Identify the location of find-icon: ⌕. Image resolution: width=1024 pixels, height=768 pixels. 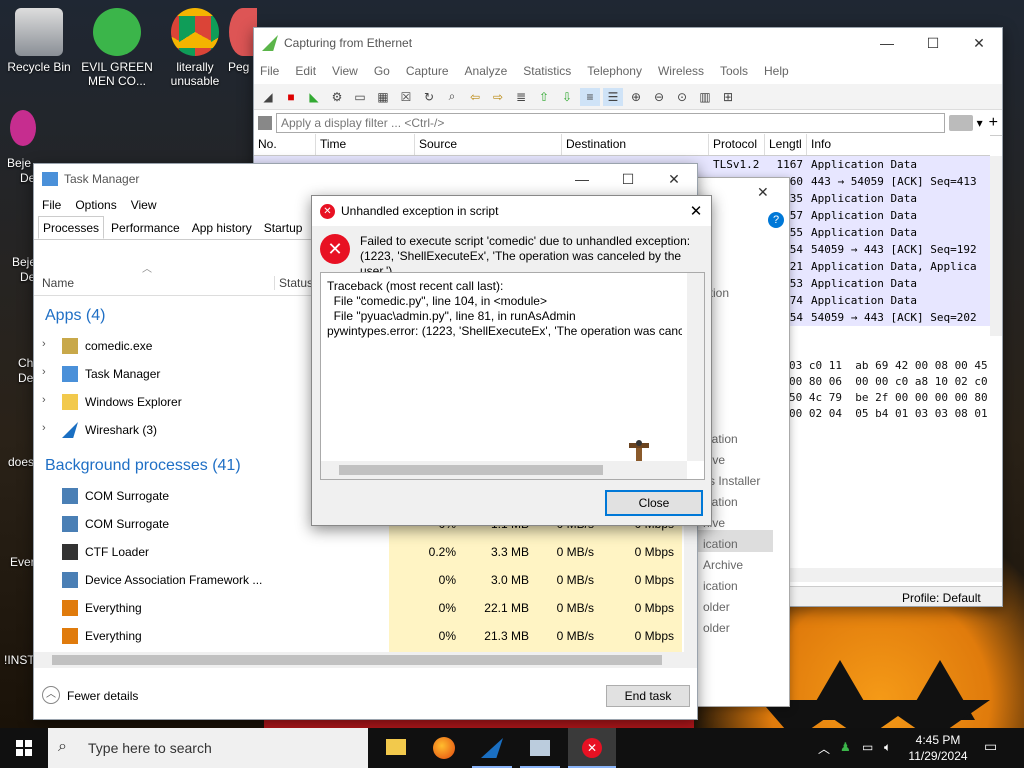
(452, 97).